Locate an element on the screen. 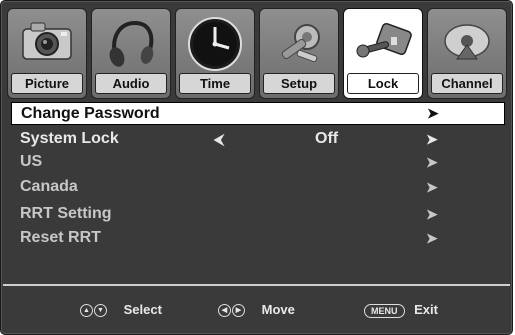 The image size is (515, 335). menu-item-label: System Lock is located at coordinates (69, 138).